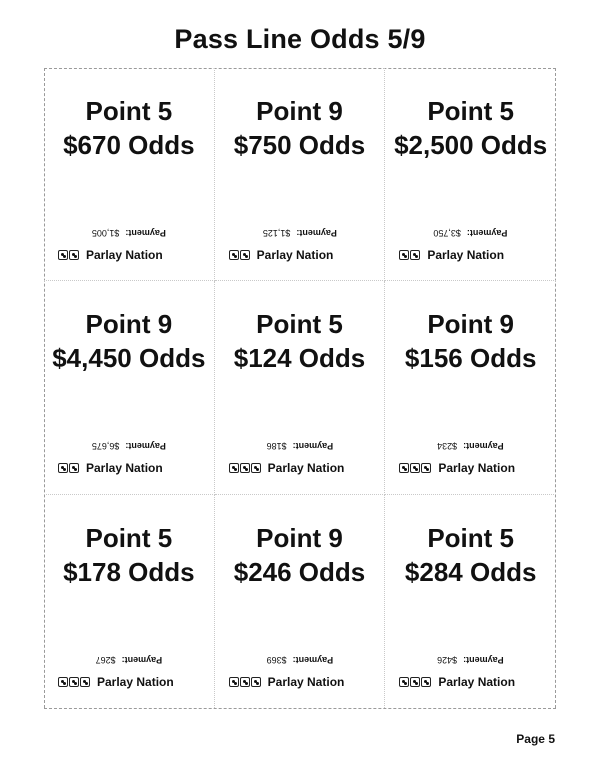 This screenshot has width=600, height=776. Describe the element at coordinates (276, 446) in the screenshot. I see `payment-value: $186` at that location.